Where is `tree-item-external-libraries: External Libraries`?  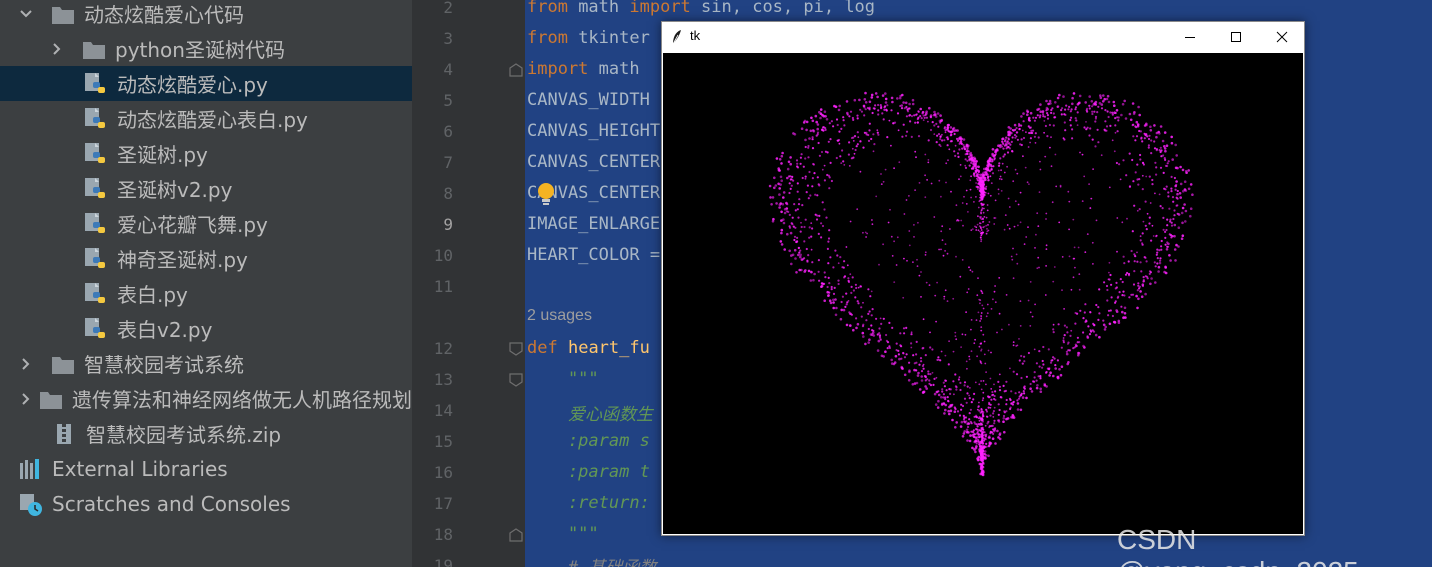
tree-item-external-libraries: External Libraries is located at coordinates (206, 468).